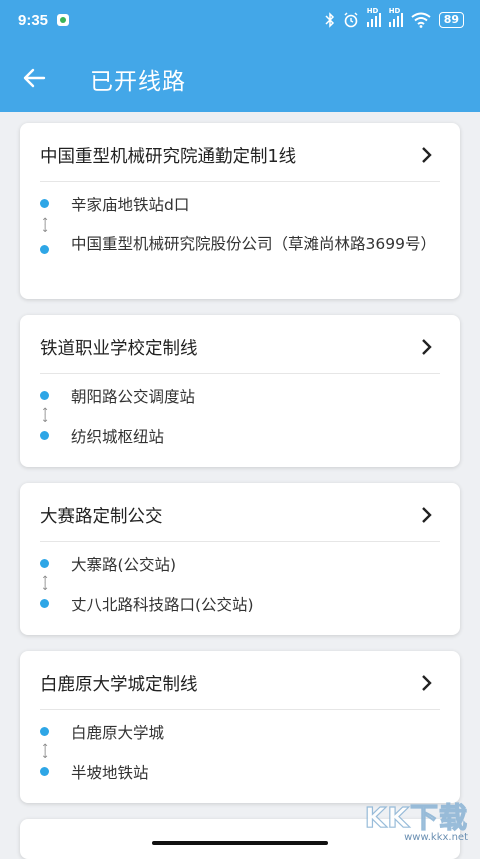  What do you see at coordinates (130, 205) in the screenshot?
I see `origin-label: 辛家庙地铁站d口` at bounding box center [130, 205].